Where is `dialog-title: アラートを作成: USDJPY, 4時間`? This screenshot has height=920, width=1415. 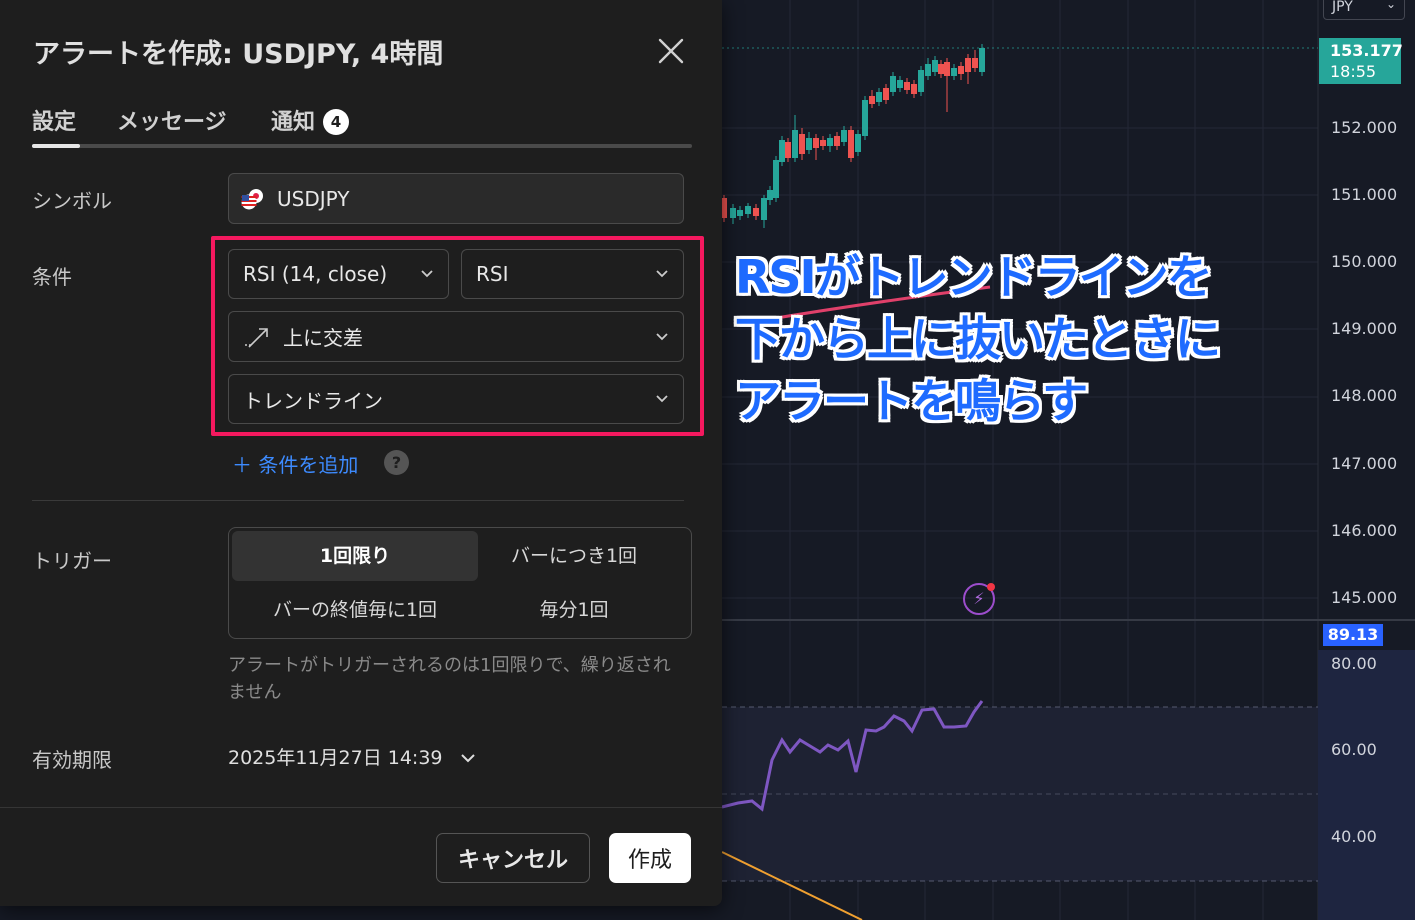
dialog-title: アラートを作成: USDJPY, 4時間 is located at coordinates (238, 54).